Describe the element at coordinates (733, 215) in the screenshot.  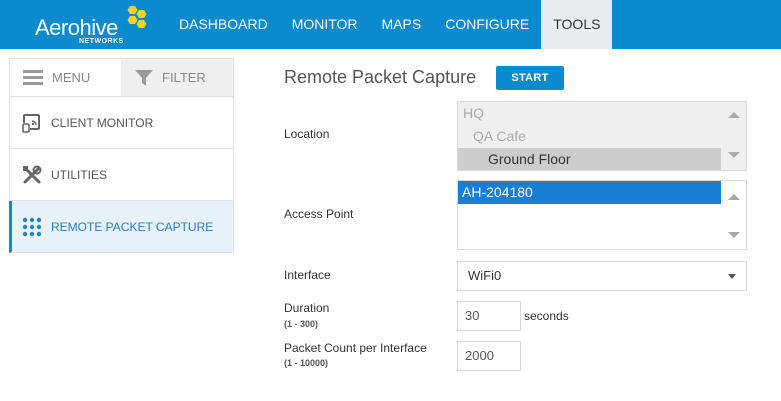
I see `access-point-scrollbar` at that location.